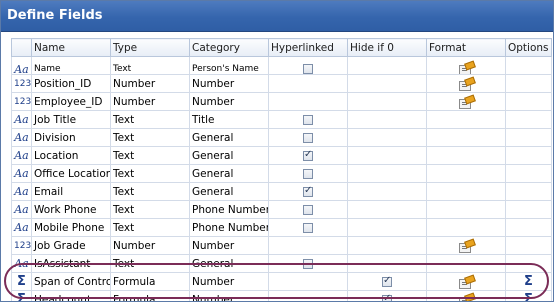 This screenshot has height=302, width=554. What do you see at coordinates (71, 281) in the screenshot?
I see `field-name-cell: Span of Control` at bounding box center [71, 281].